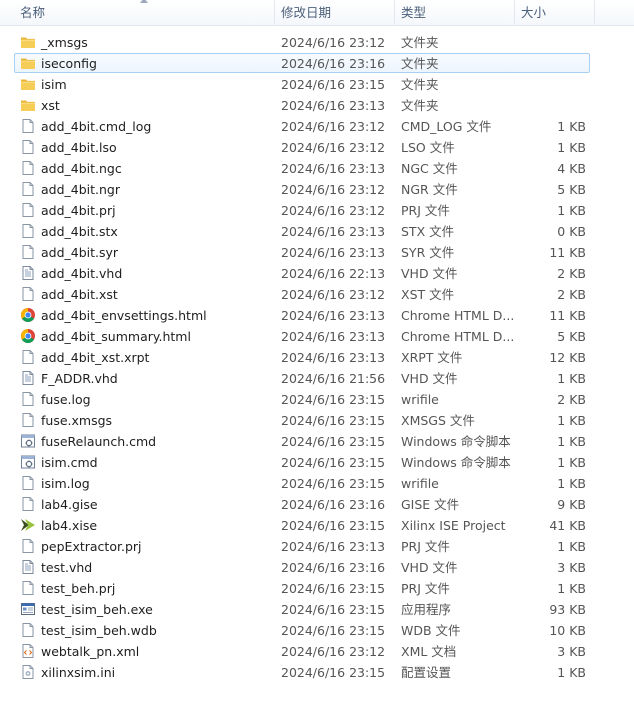  Describe the element at coordinates (317, 588) in the screenshot. I see `file-row: test_beh.prj 2024/6/16 23:15 PRJ 文件 1 KB` at that location.